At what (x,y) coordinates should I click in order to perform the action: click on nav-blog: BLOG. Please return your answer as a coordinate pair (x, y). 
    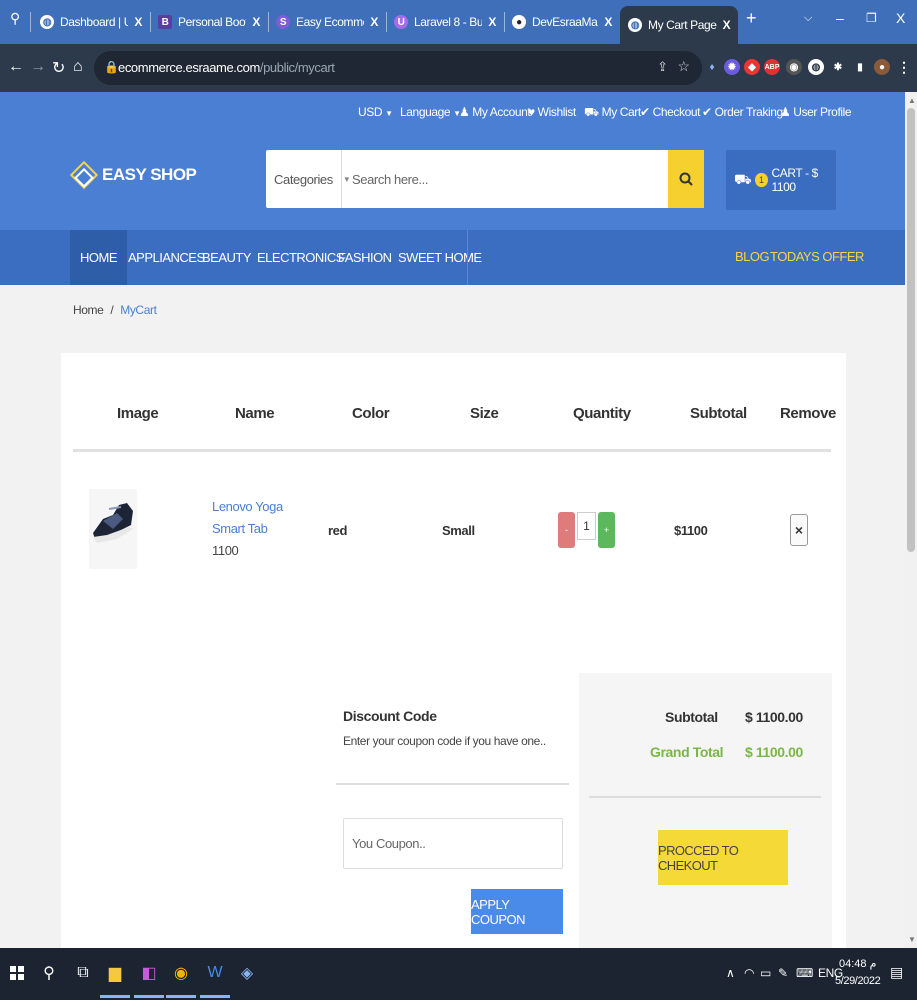
    Looking at the image, I should click on (752, 256).